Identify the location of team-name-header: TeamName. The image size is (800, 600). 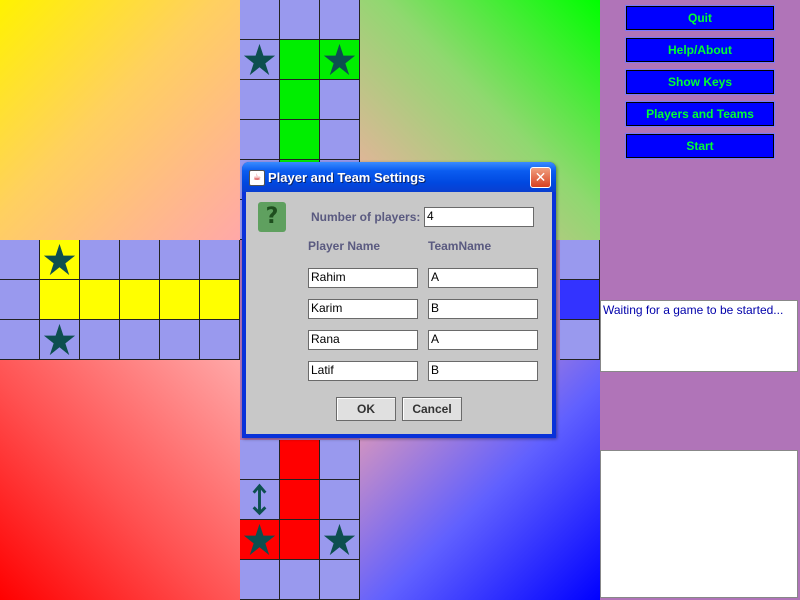
(460, 246).